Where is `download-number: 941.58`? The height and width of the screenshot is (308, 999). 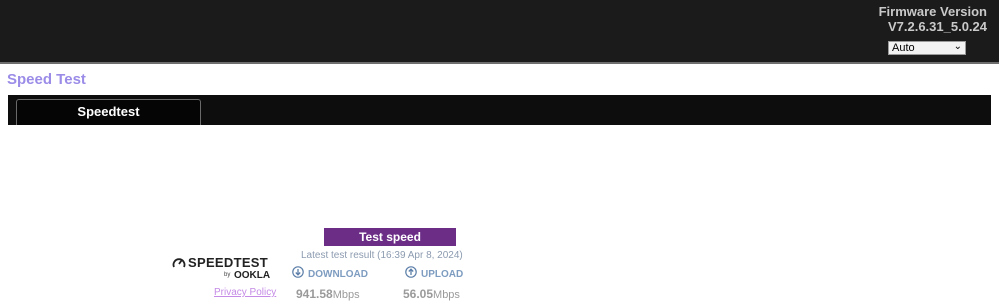 download-number: 941.58 is located at coordinates (314, 294).